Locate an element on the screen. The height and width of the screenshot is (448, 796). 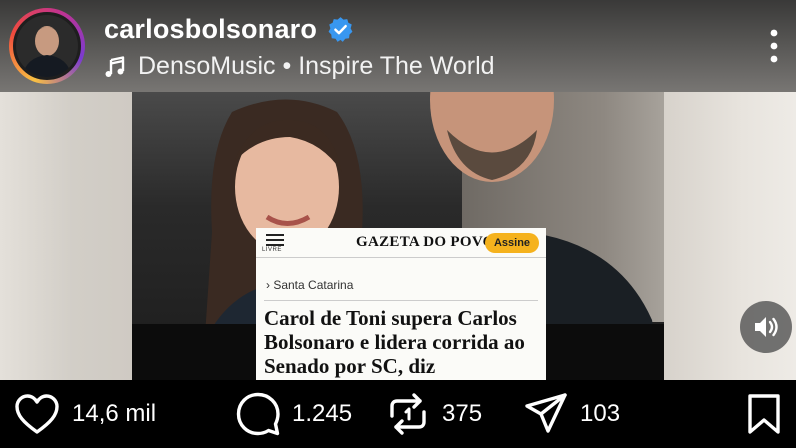
article-subscribe-button: Assine is located at coordinates (512, 243).